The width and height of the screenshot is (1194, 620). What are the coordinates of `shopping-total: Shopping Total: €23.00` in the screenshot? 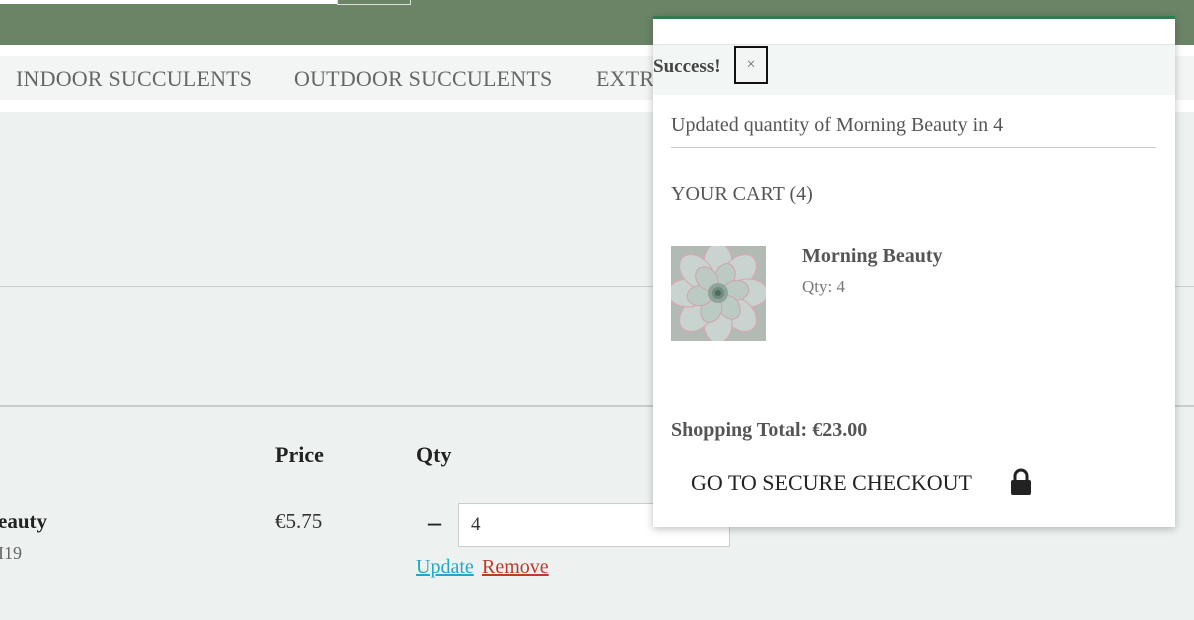 It's located at (769, 430).